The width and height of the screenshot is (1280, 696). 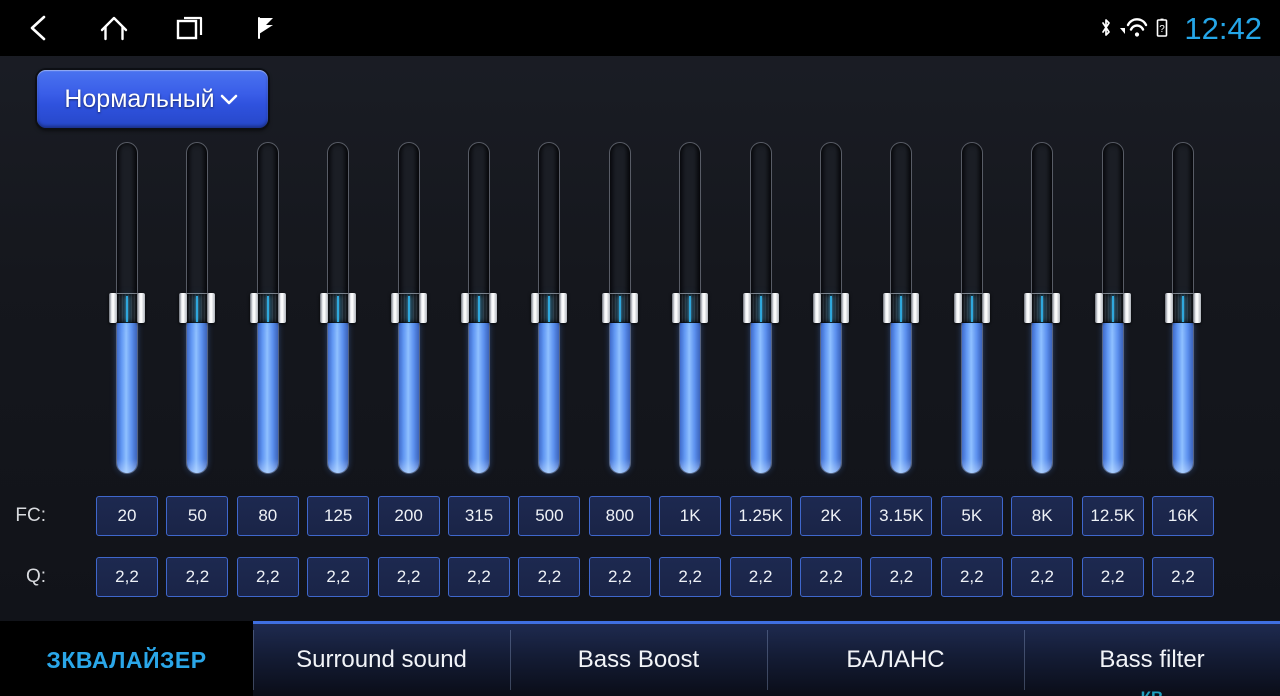 I want to click on fc-cell-1: 50, so click(x=197, y=516).